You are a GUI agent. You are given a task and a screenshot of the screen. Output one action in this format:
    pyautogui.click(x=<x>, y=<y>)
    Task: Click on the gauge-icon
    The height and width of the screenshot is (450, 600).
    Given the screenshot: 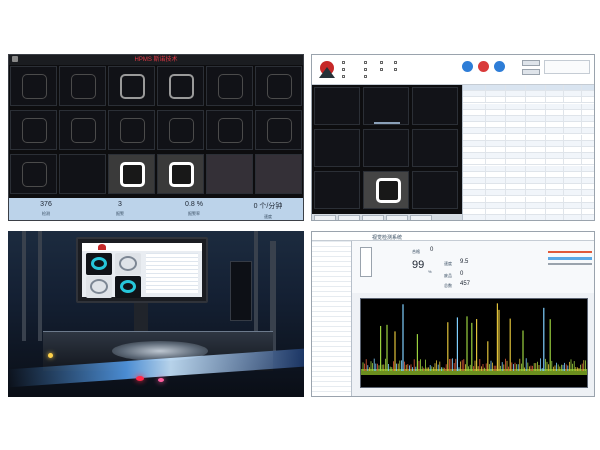 What is the action you would take?
    pyautogui.click(x=366, y=262)
    